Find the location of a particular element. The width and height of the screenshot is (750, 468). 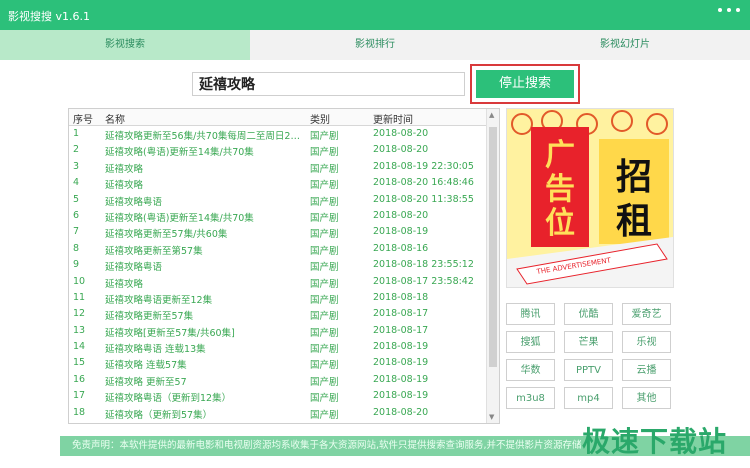

ad-char-3: 位 is located at coordinates (560, 223).